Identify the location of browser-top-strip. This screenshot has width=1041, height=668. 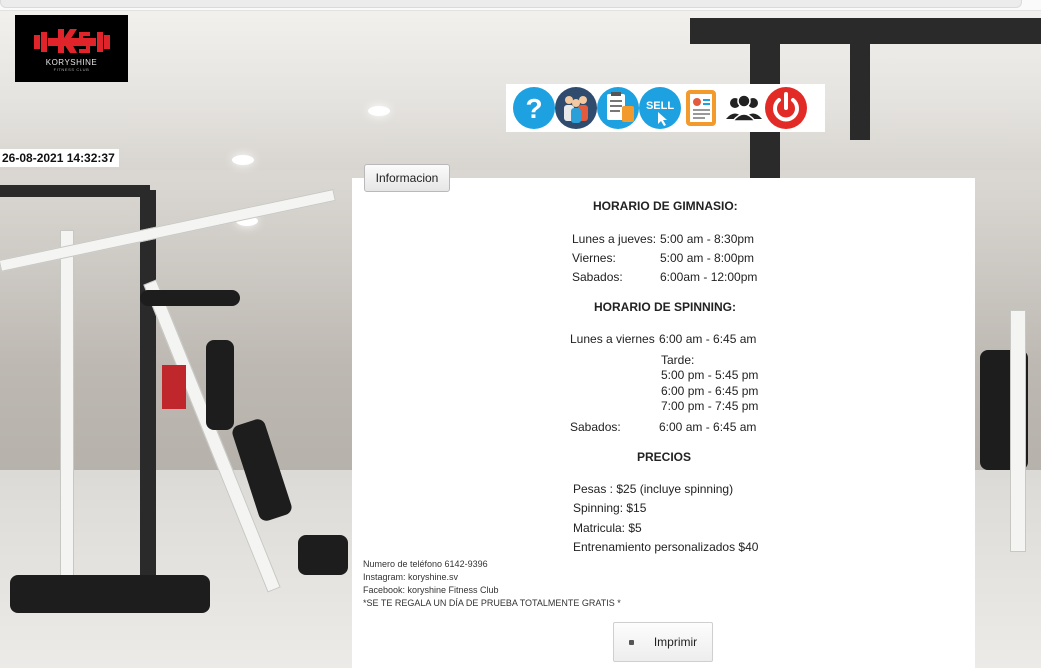
(520, 5).